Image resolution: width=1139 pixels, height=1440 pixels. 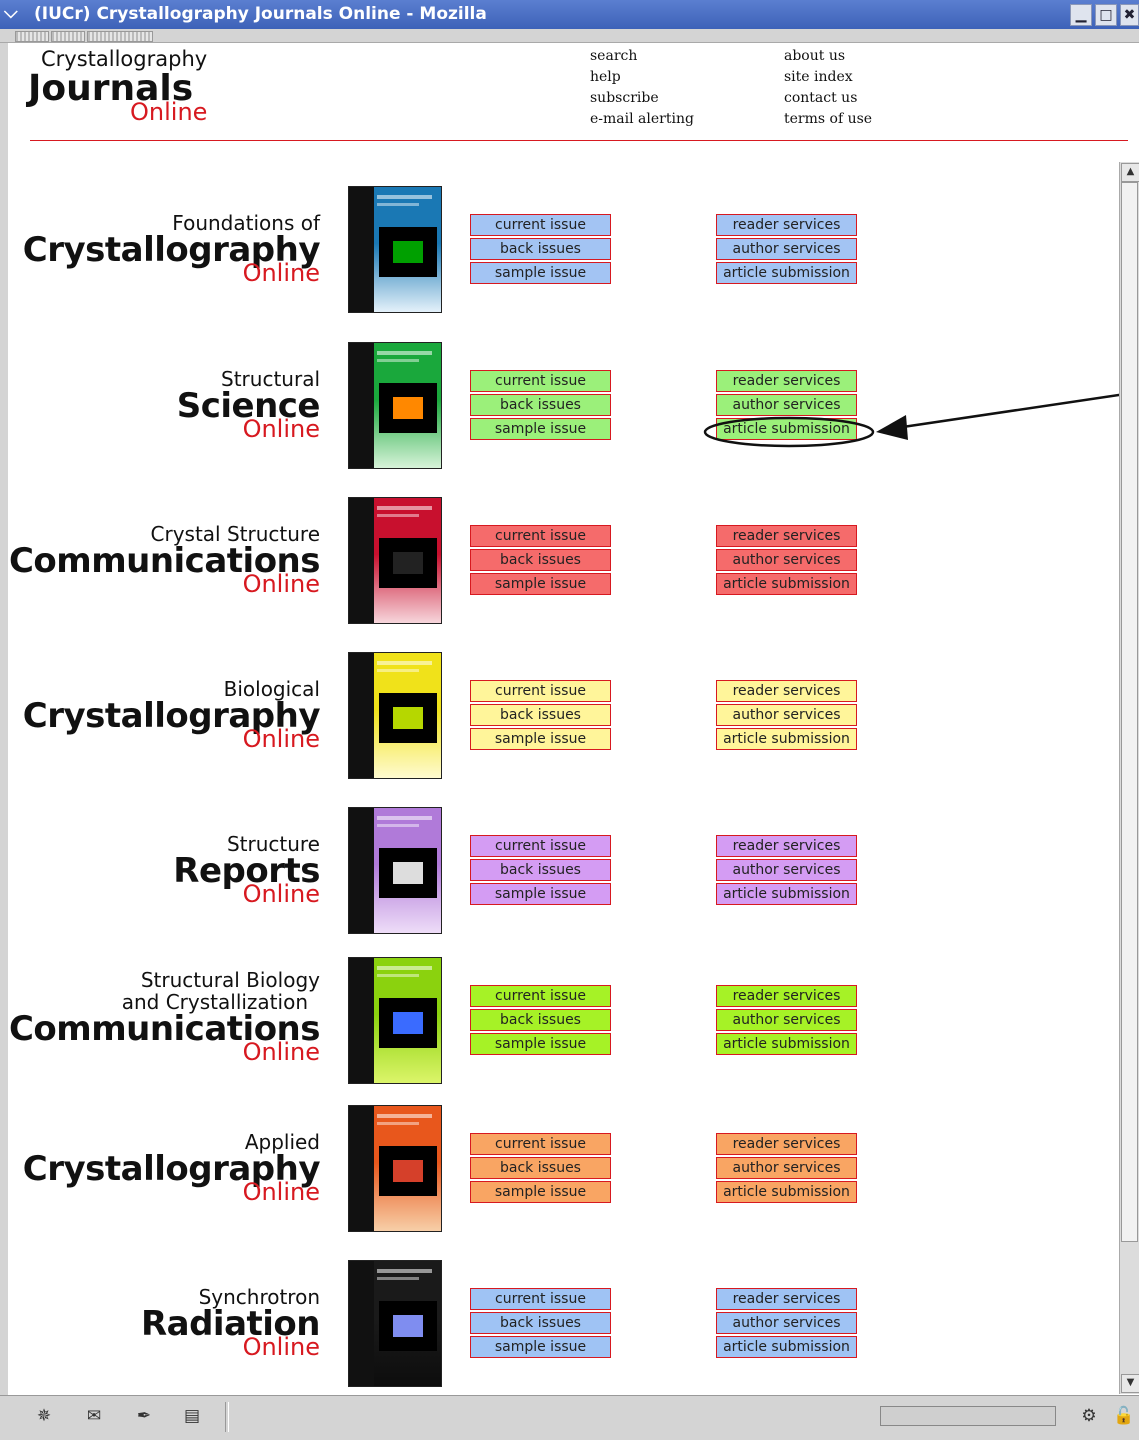 I want to click on logo-online: Online, so click(x=168, y=112).